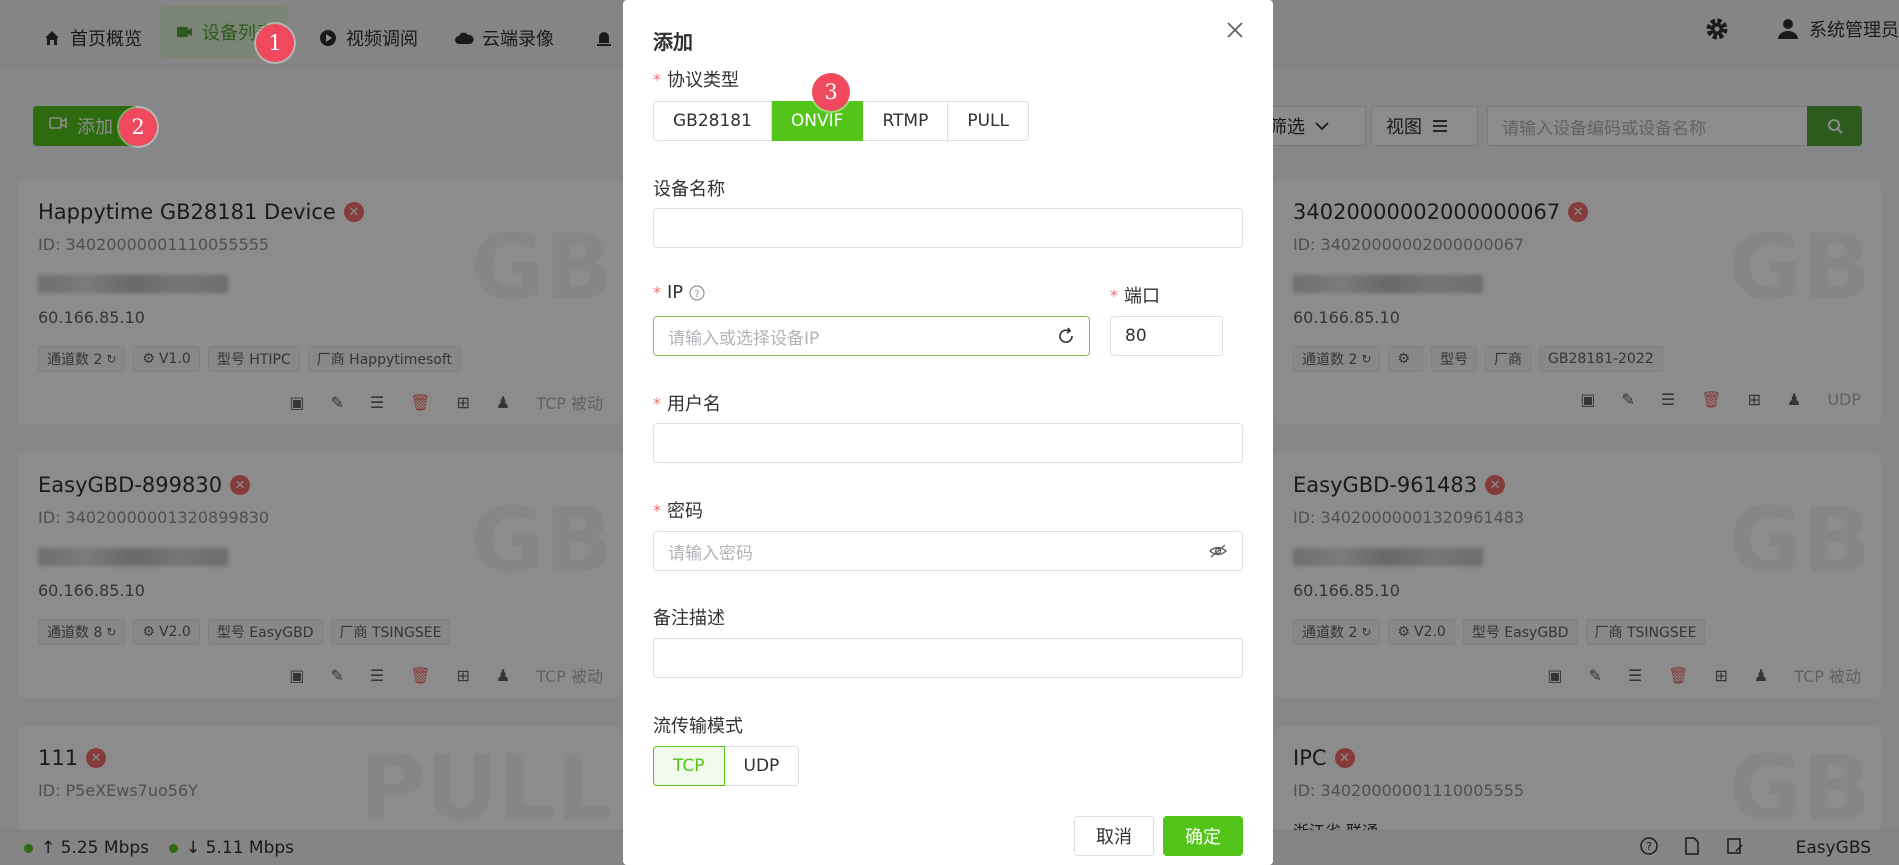  I want to click on stream-mode-selector: TCP UDP, so click(726, 766).